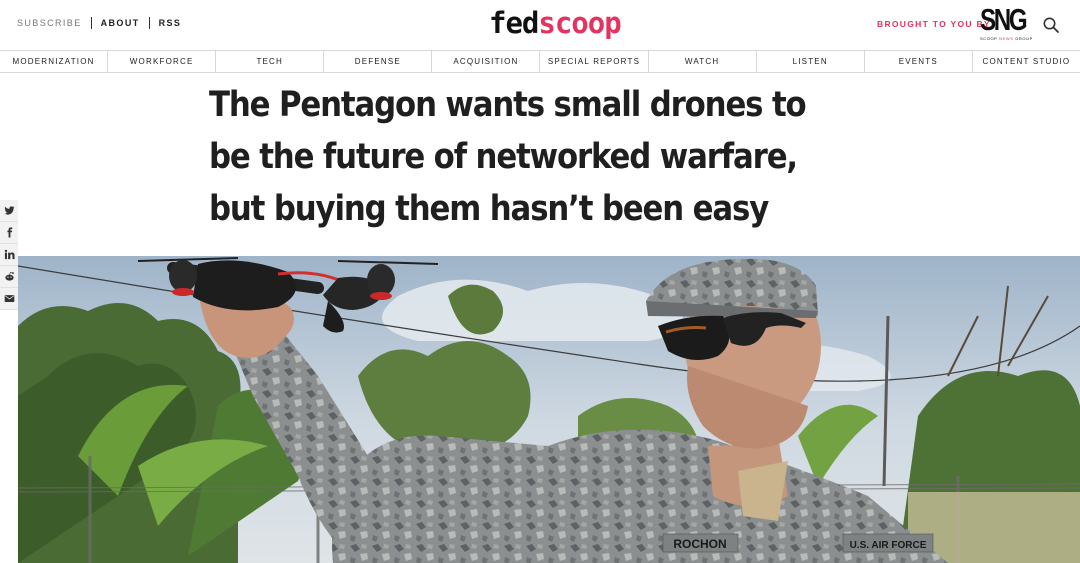 This screenshot has width=1080, height=563. I want to click on hero-name-tape: ROCHON, so click(699, 544).